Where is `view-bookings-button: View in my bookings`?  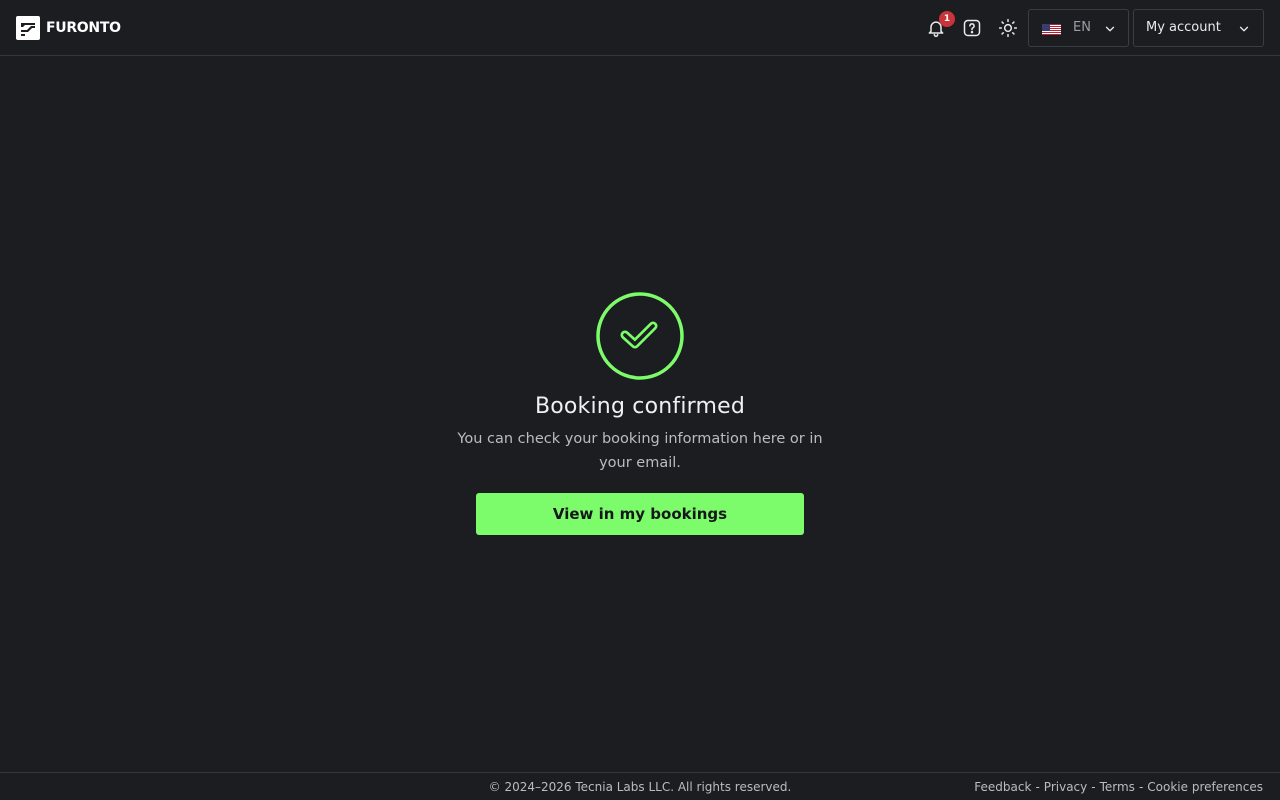 view-bookings-button: View in my bookings is located at coordinates (640, 514).